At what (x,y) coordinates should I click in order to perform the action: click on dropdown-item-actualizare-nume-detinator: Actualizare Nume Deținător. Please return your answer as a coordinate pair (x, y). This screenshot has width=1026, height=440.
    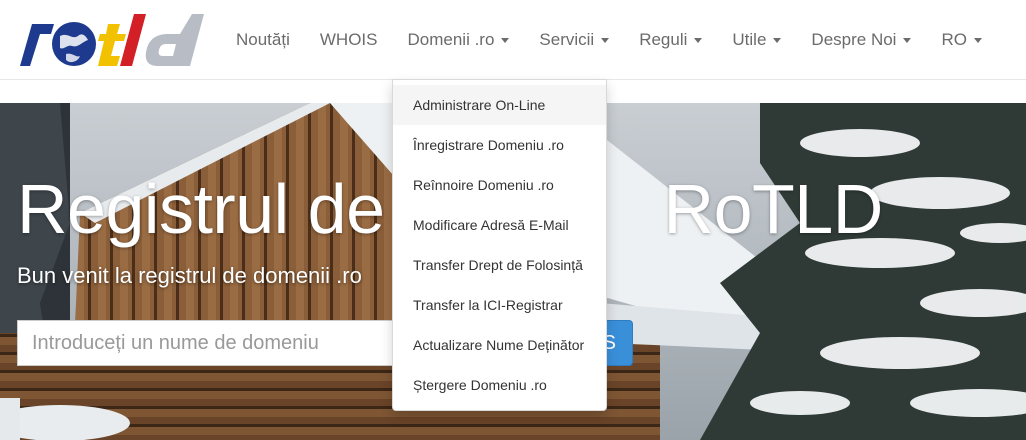
    Looking at the image, I should click on (499, 345).